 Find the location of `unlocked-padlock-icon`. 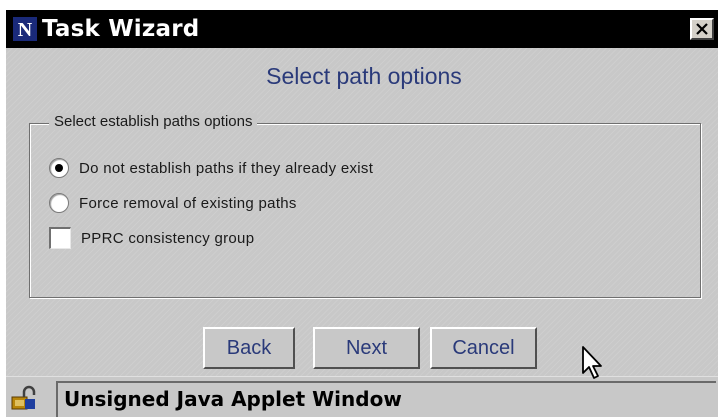

unlocked-padlock-icon is located at coordinates (23, 397).